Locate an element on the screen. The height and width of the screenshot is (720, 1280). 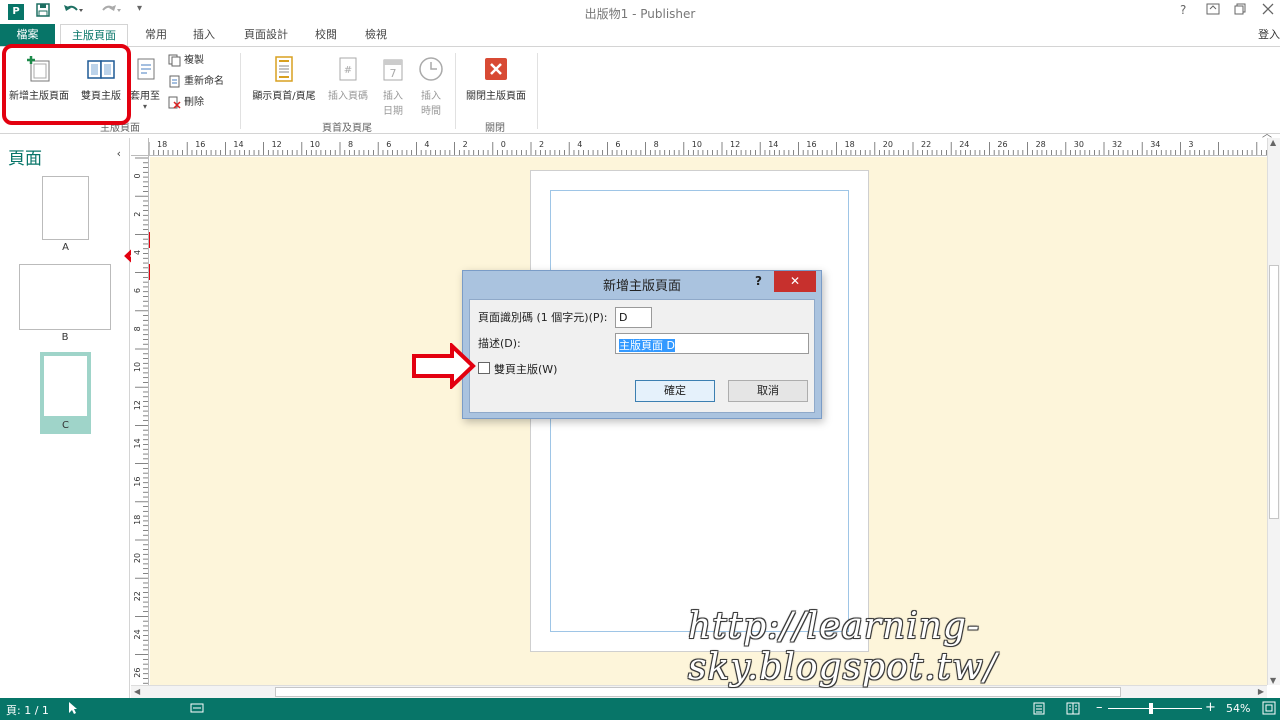
delete-button: 刪除 is located at coordinates (186, 103).